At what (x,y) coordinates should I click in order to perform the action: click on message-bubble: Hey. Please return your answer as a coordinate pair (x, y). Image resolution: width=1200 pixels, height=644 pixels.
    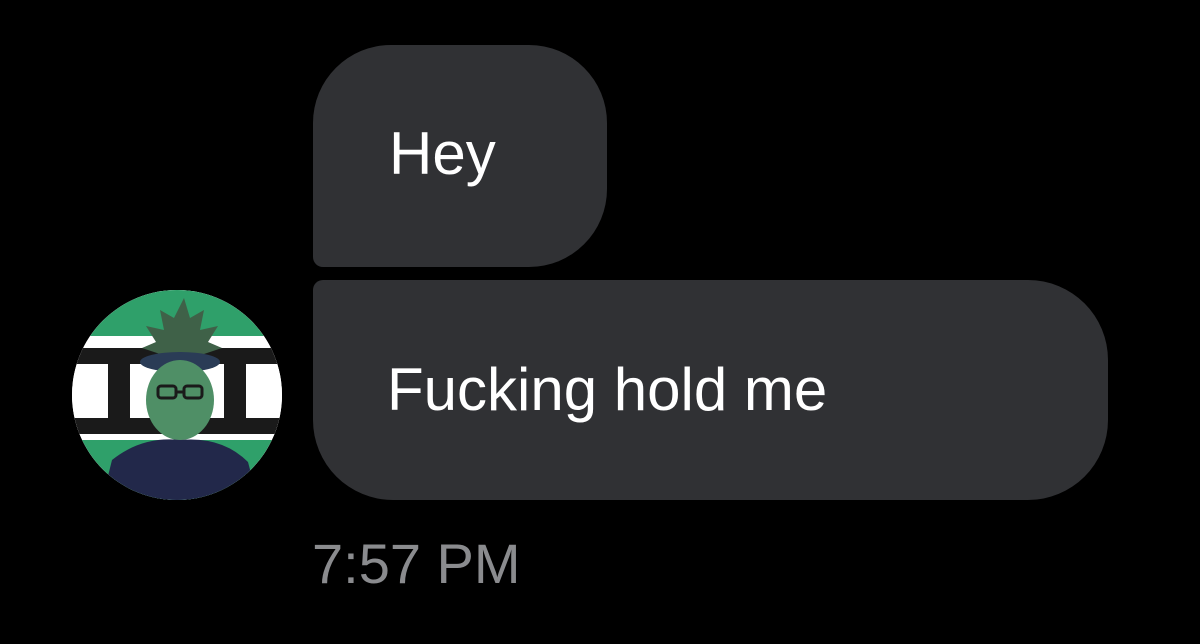
    Looking at the image, I should click on (460, 156).